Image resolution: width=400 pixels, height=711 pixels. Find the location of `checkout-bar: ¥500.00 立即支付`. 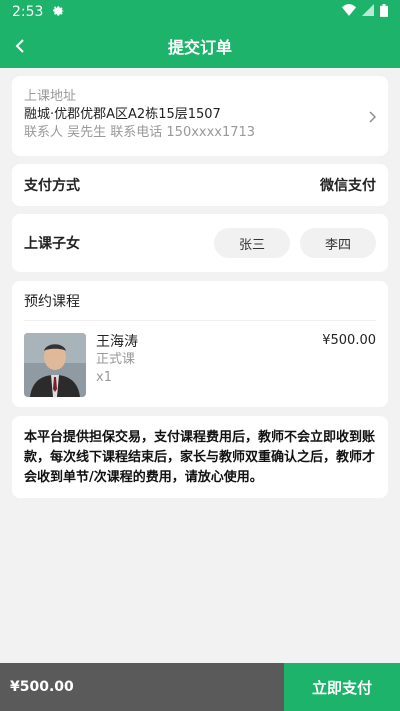

checkout-bar: ¥500.00 立即支付 is located at coordinates (200, 687).